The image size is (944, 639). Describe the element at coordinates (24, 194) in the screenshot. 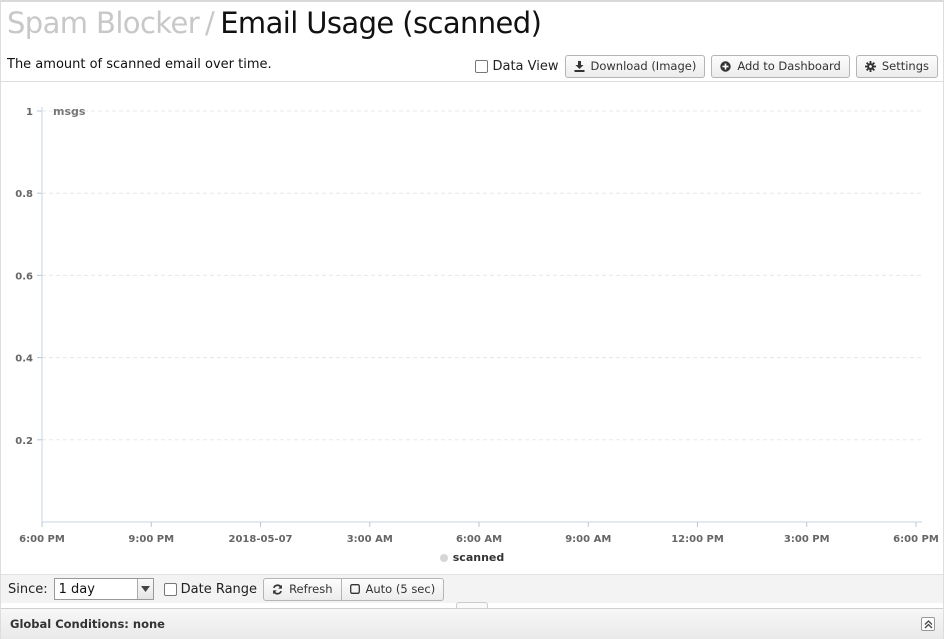

I see `y-tick-label: 0.8` at that location.